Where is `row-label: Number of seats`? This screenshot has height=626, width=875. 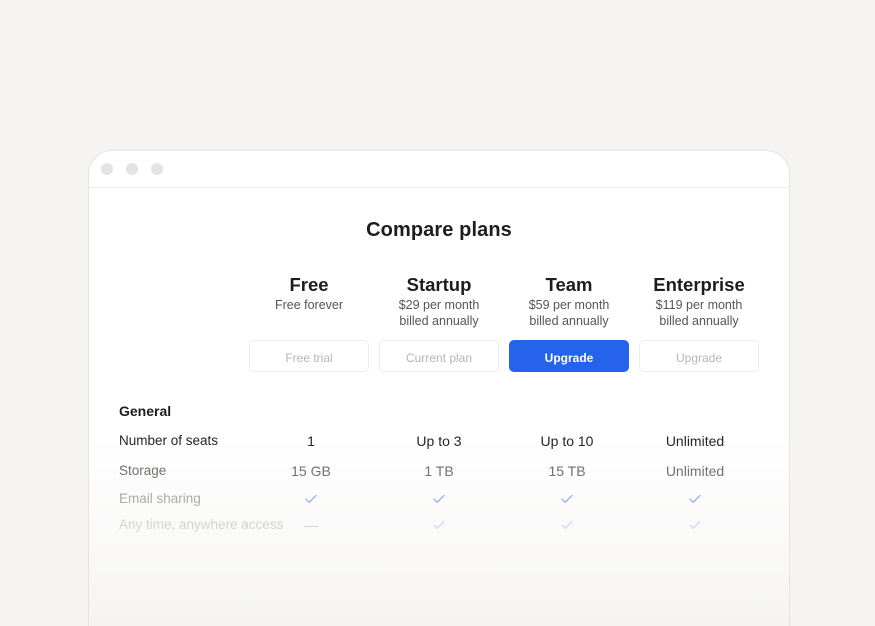
row-label: Number of seats is located at coordinates (169, 440).